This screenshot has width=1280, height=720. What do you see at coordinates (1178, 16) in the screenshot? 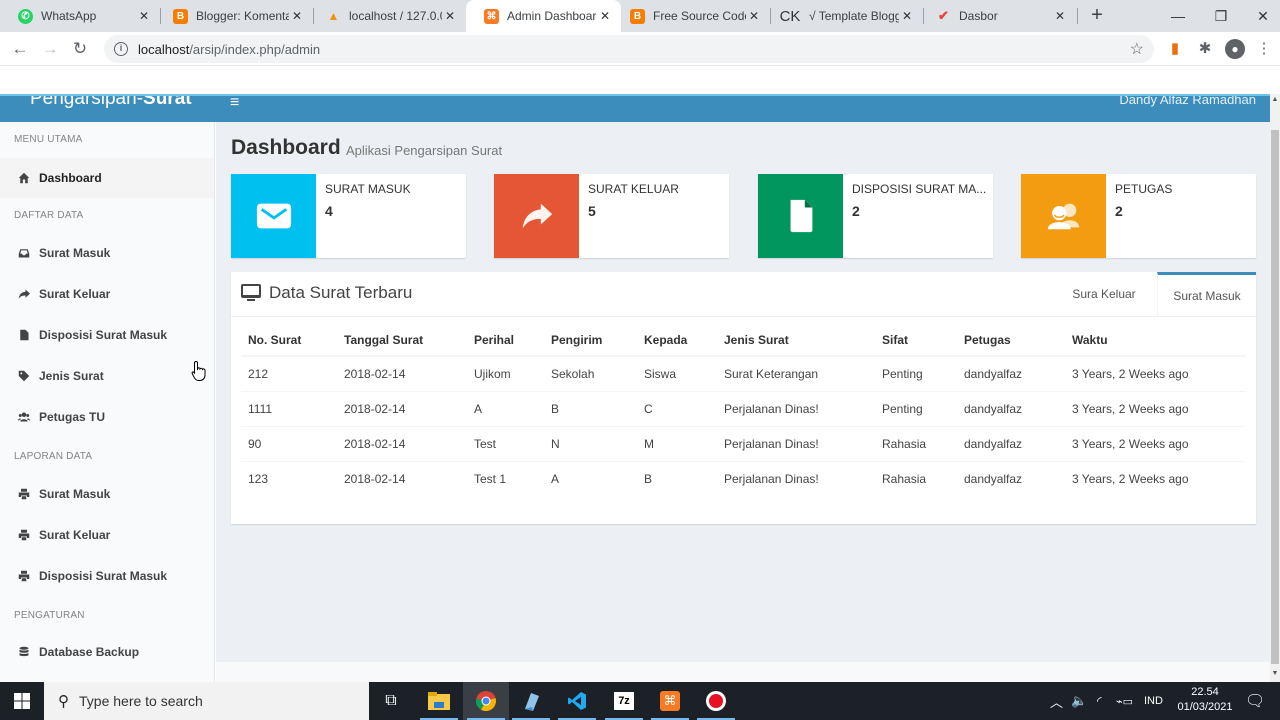
I see `minimize-button: —` at bounding box center [1178, 16].